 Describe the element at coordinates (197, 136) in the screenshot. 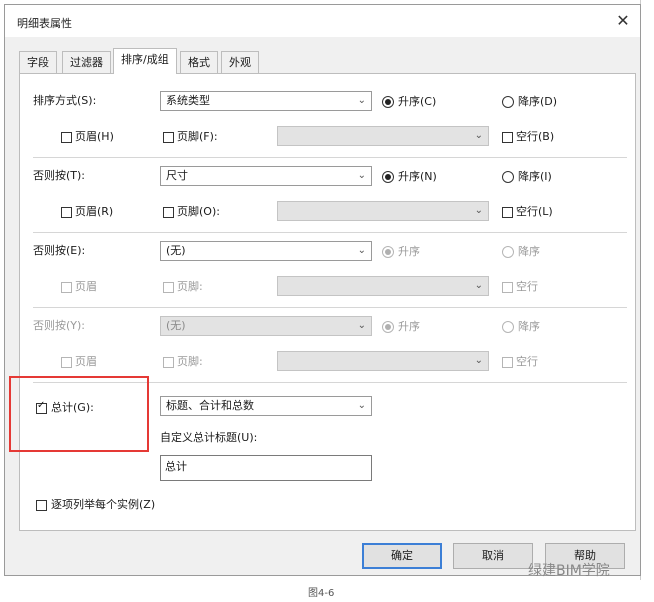

I see `footer-label-1: 页脚(F):` at that location.